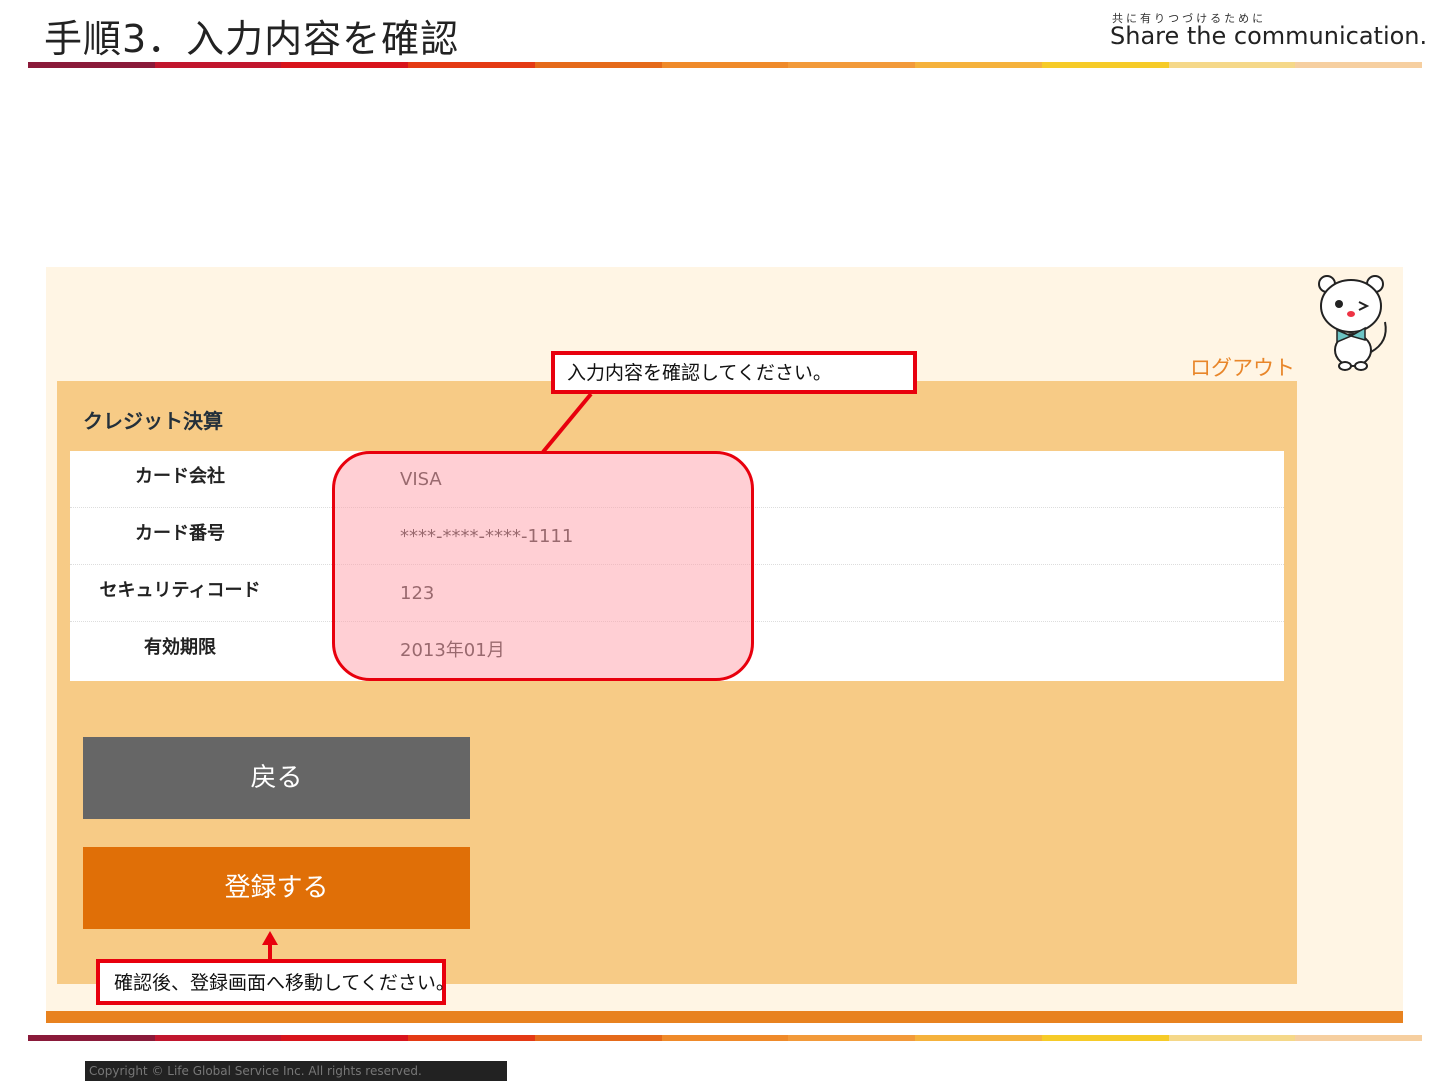  What do you see at coordinates (180, 590) in the screenshot?
I see `row-label: セキュリティコード` at bounding box center [180, 590].